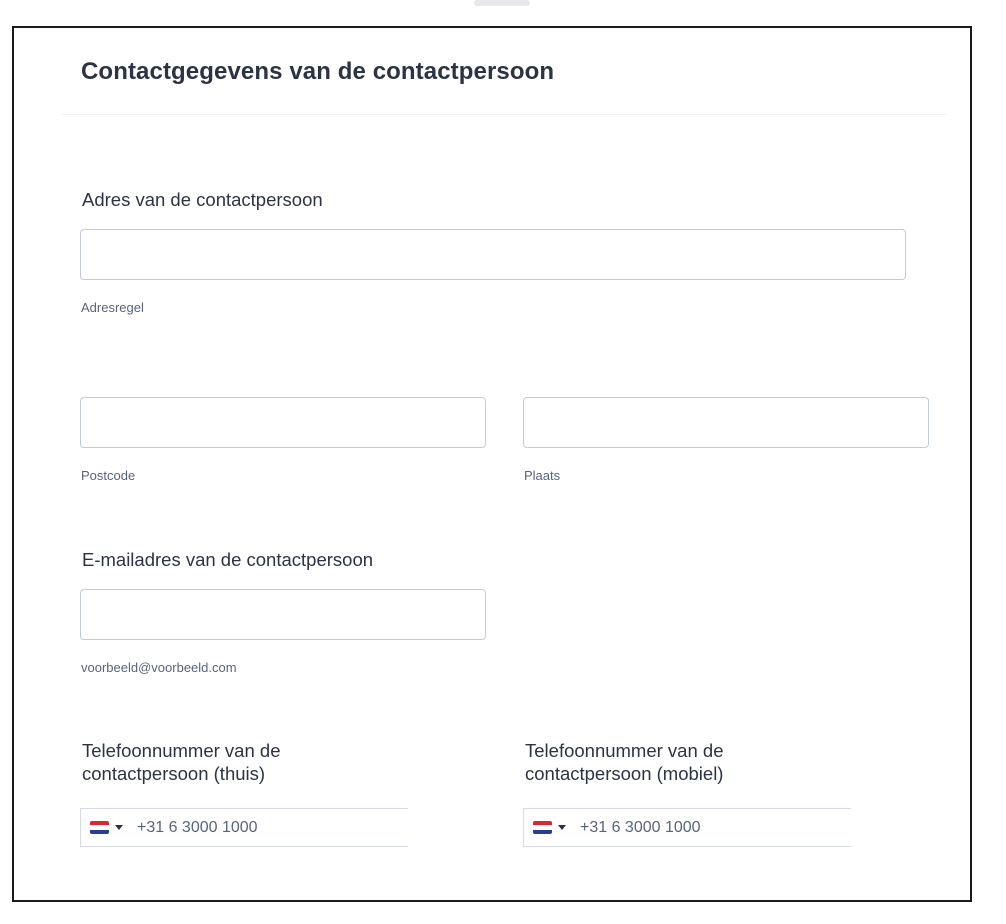 The image size is (1006, 924). What do you see at coordinates (283, 422) in the screenshot?
I see `postcode-input` at bounding box center [283, 422].